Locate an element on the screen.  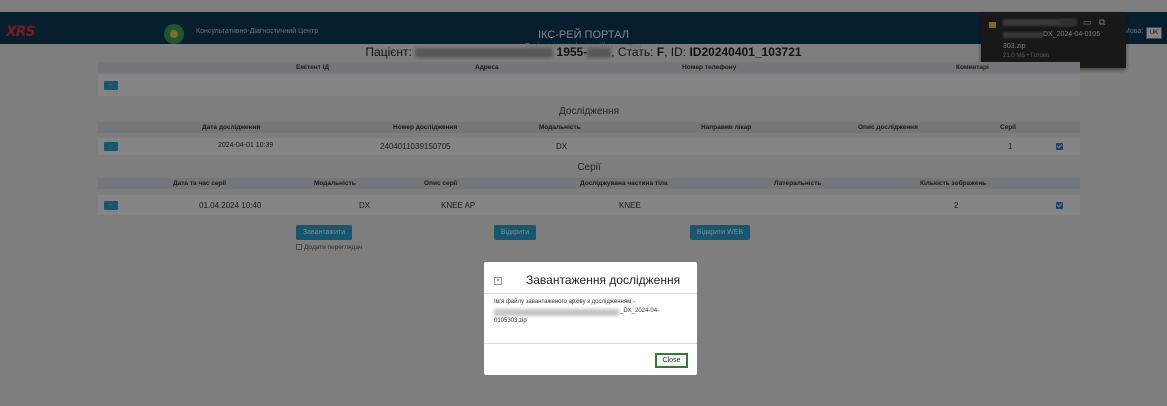
redacted-filename is located at coordinates (556, 312).